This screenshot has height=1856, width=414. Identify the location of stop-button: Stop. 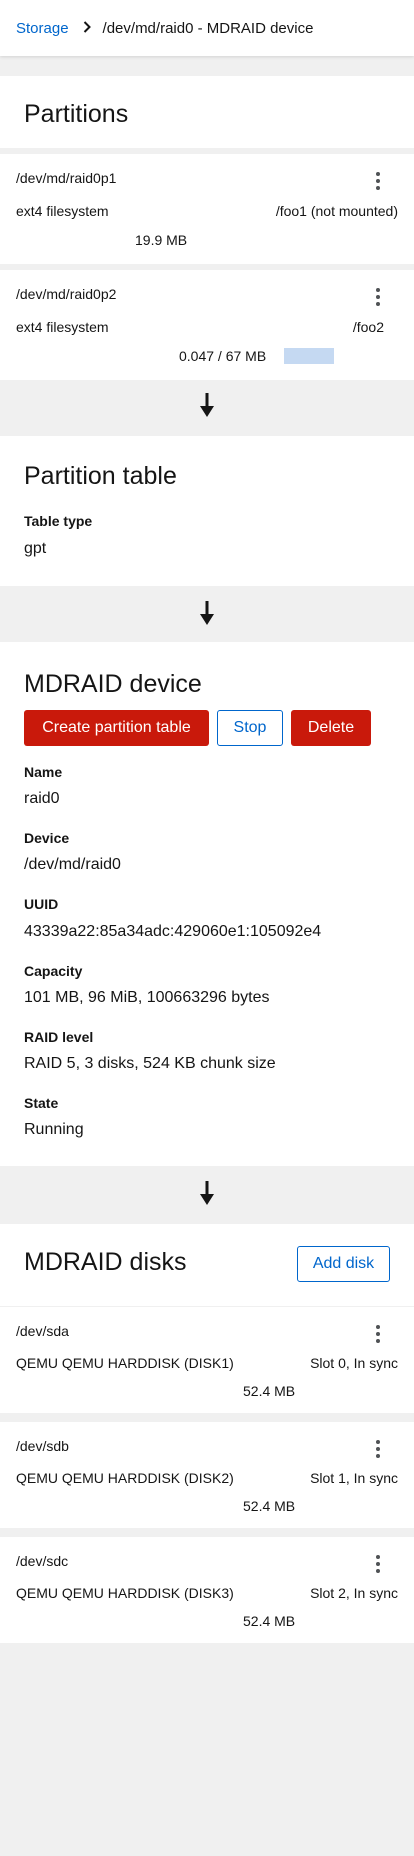
(250, 728).